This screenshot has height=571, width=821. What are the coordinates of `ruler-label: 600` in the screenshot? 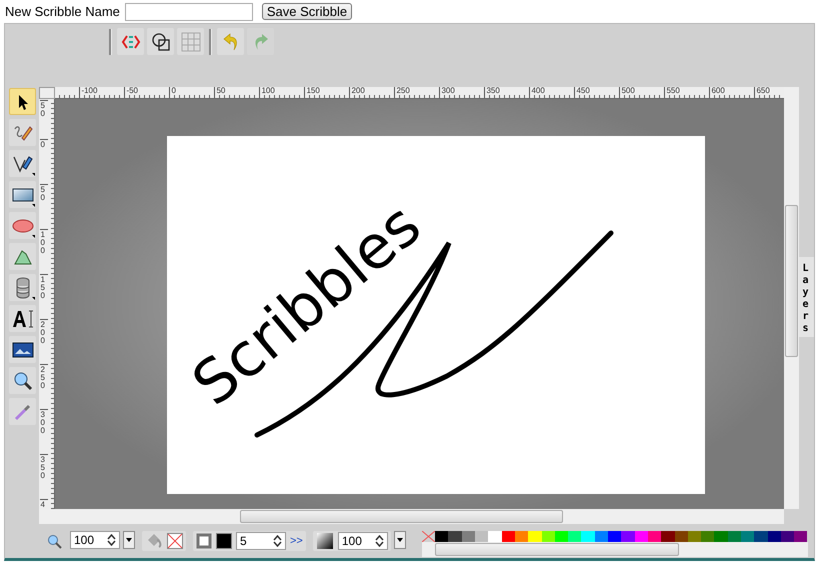 It's located at (717, 92).